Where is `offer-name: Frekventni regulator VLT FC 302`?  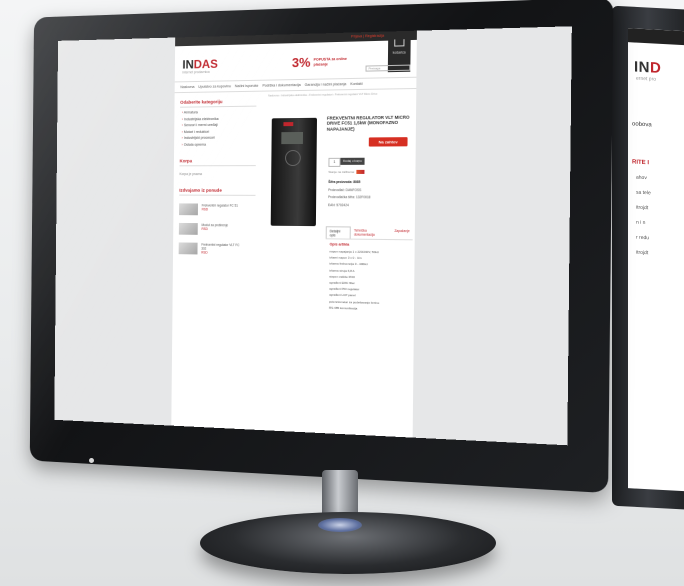 offer-name: Frekventni regulator VLT FC 302 is located at coordinates (220, 246).